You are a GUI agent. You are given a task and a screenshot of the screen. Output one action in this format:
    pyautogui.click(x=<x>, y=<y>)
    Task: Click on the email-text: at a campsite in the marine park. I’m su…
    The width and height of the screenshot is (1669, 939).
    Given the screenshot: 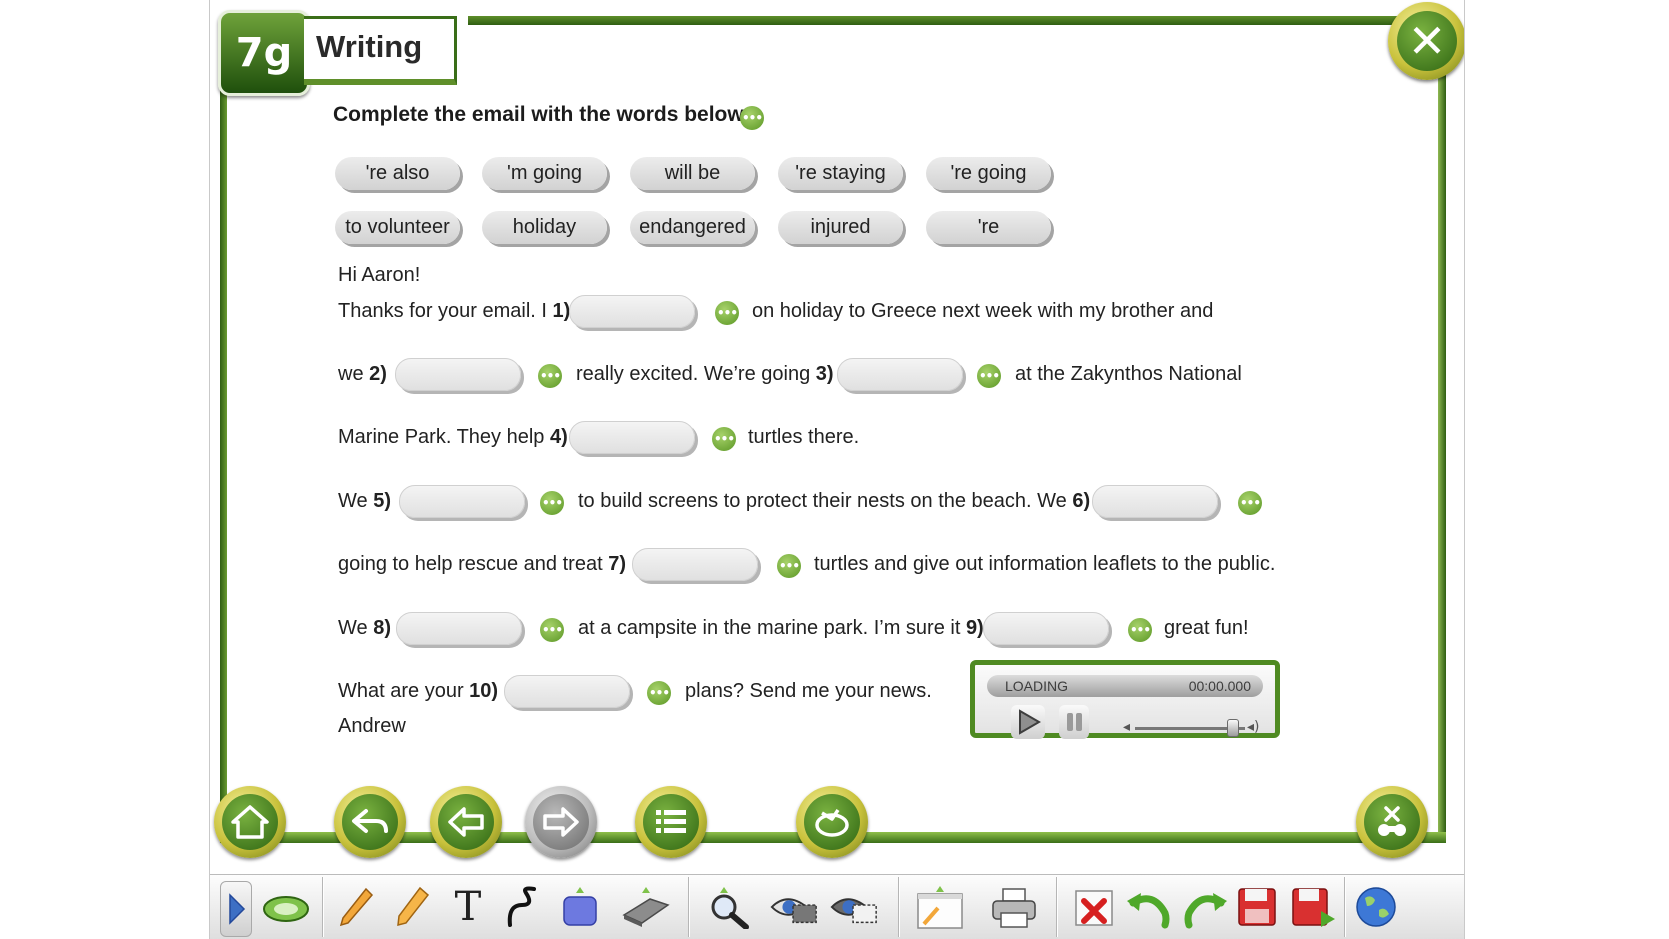 What is the action you would take?
    pyautogui.click(x=781, y=628)
    